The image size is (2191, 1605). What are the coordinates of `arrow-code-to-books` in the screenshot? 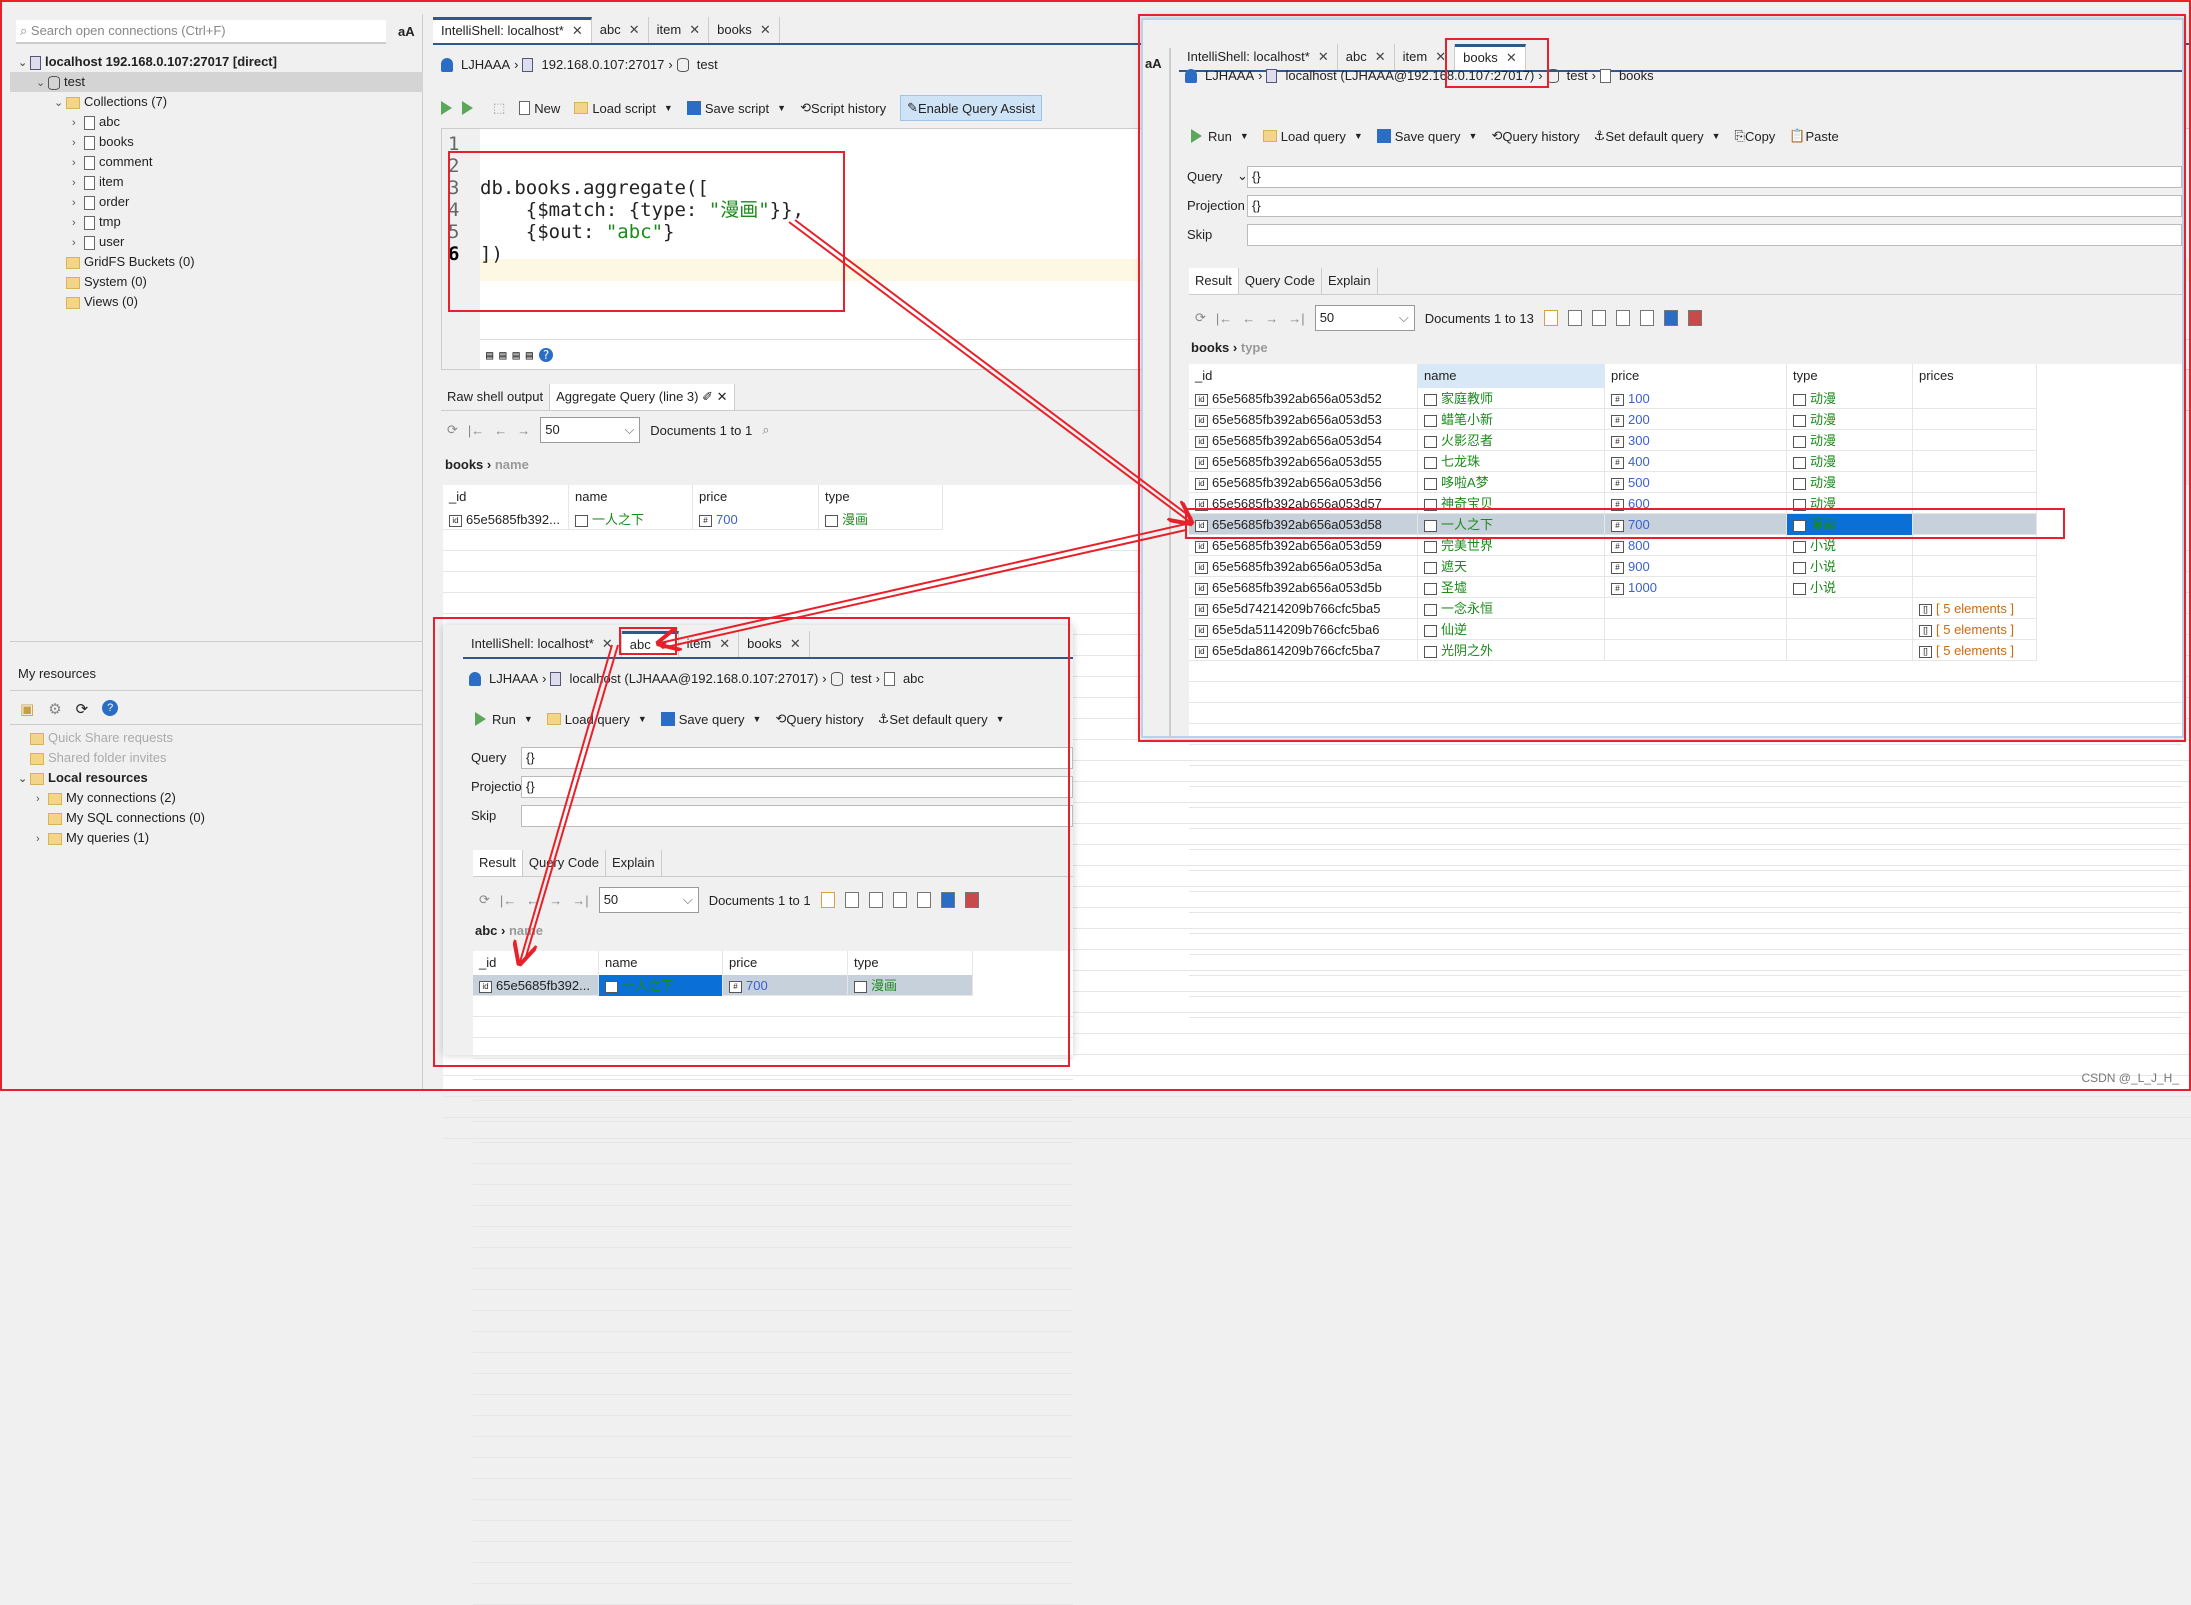 It's located at (989, 371).